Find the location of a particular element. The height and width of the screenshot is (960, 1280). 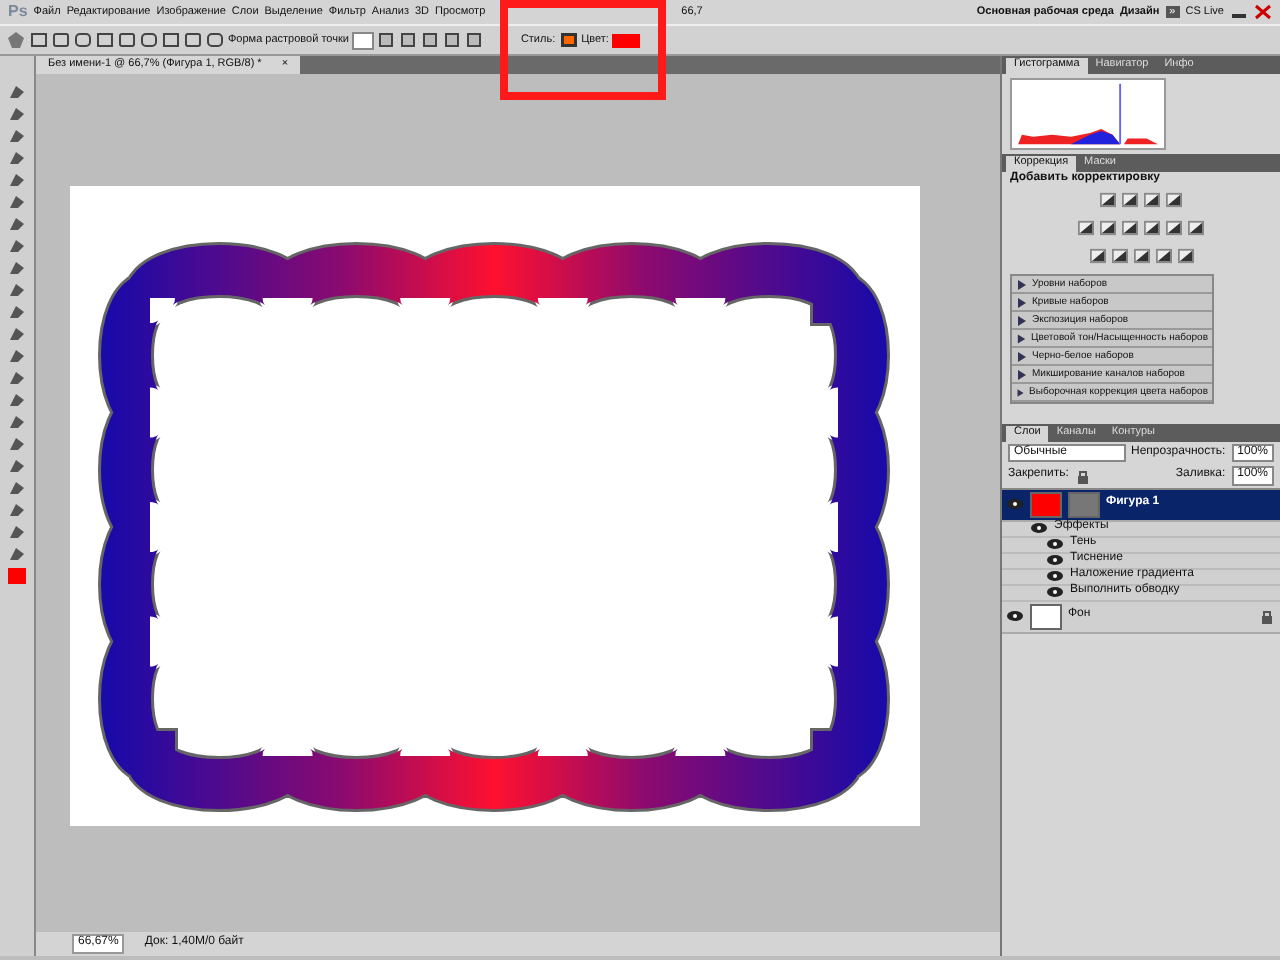

vector-mask-thumbnail is located at coordinates (1084, 504).